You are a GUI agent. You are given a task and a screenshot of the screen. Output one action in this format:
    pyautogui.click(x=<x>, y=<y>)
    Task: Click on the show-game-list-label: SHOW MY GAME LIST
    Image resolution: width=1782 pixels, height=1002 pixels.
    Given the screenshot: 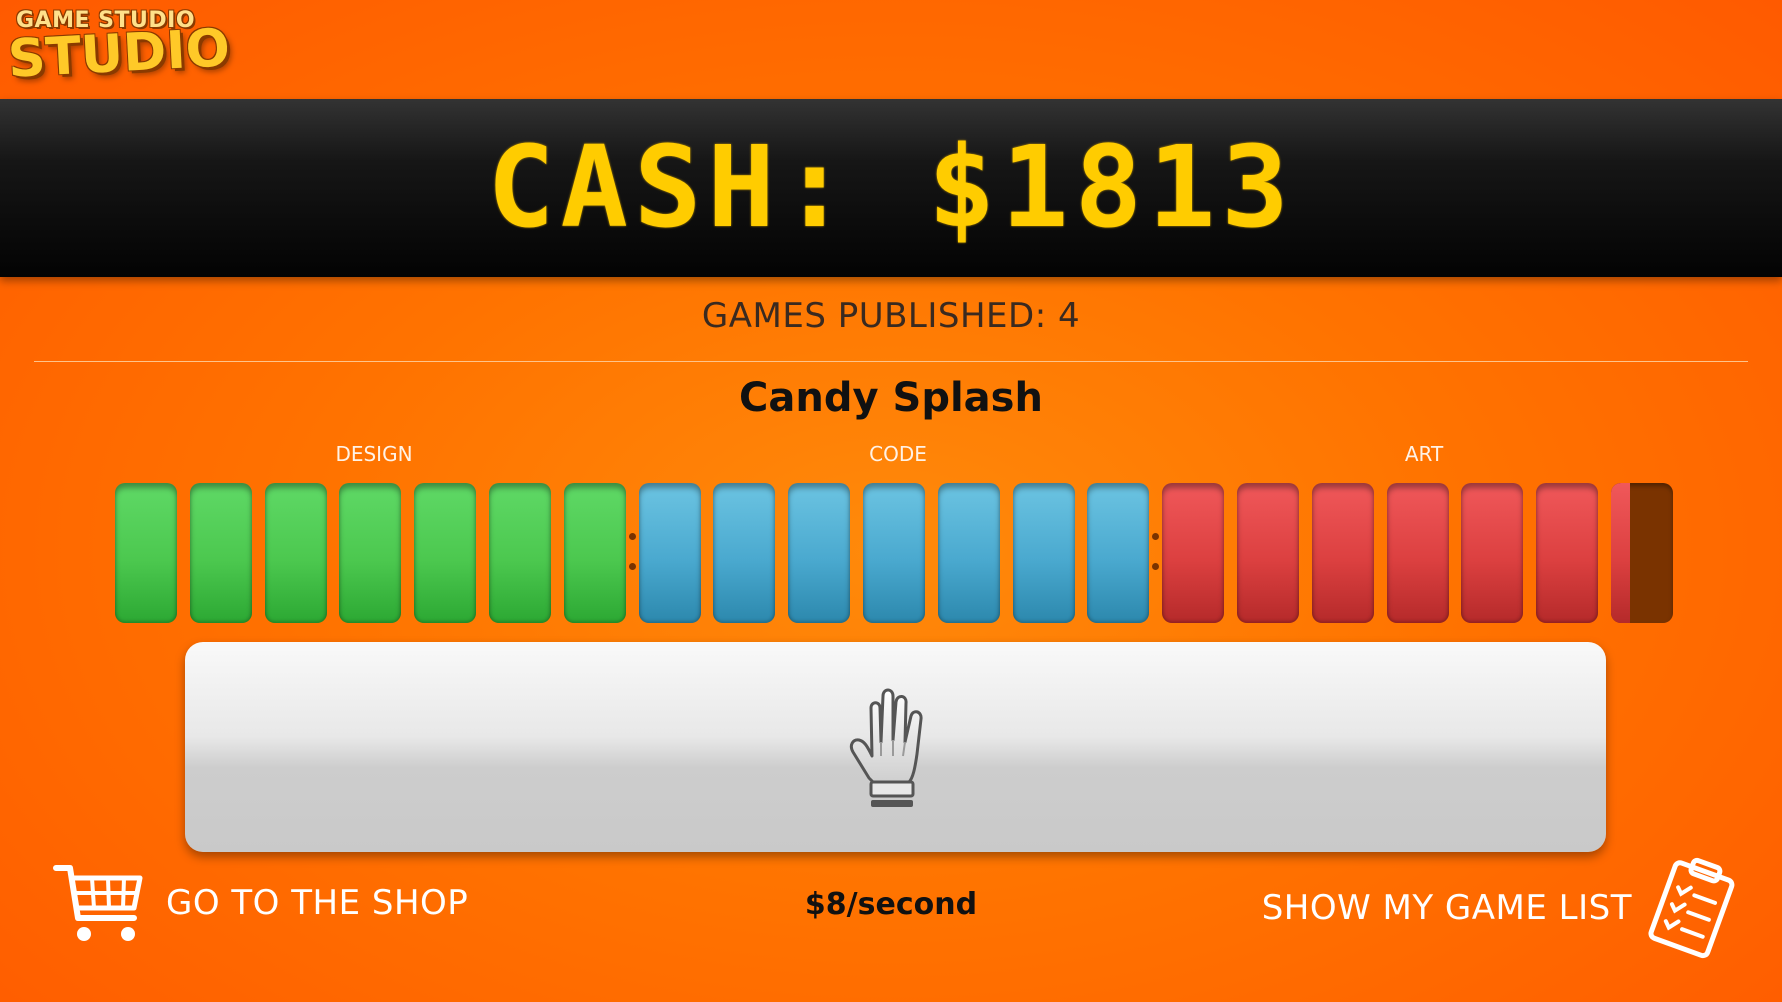 What is the action you would take?
    pyautogui.click(x=1446, y=908)
    